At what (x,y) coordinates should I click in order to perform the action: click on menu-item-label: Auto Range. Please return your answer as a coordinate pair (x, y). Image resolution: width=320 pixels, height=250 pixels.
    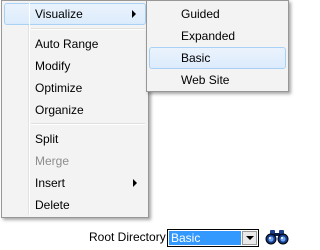
    Looking at the image, I should click on (67, 44).